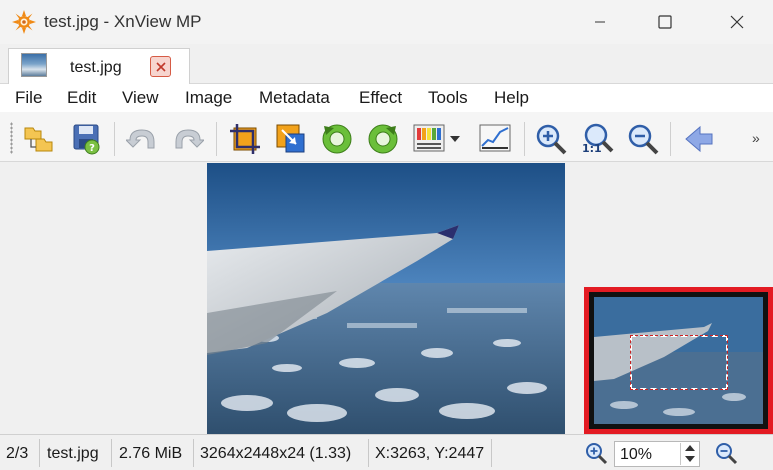 The image size is (773, 470). Describe the element at coordinates (151, 453) in the screenshot. I see `status-filesize: 2.76 MiB` at that location.